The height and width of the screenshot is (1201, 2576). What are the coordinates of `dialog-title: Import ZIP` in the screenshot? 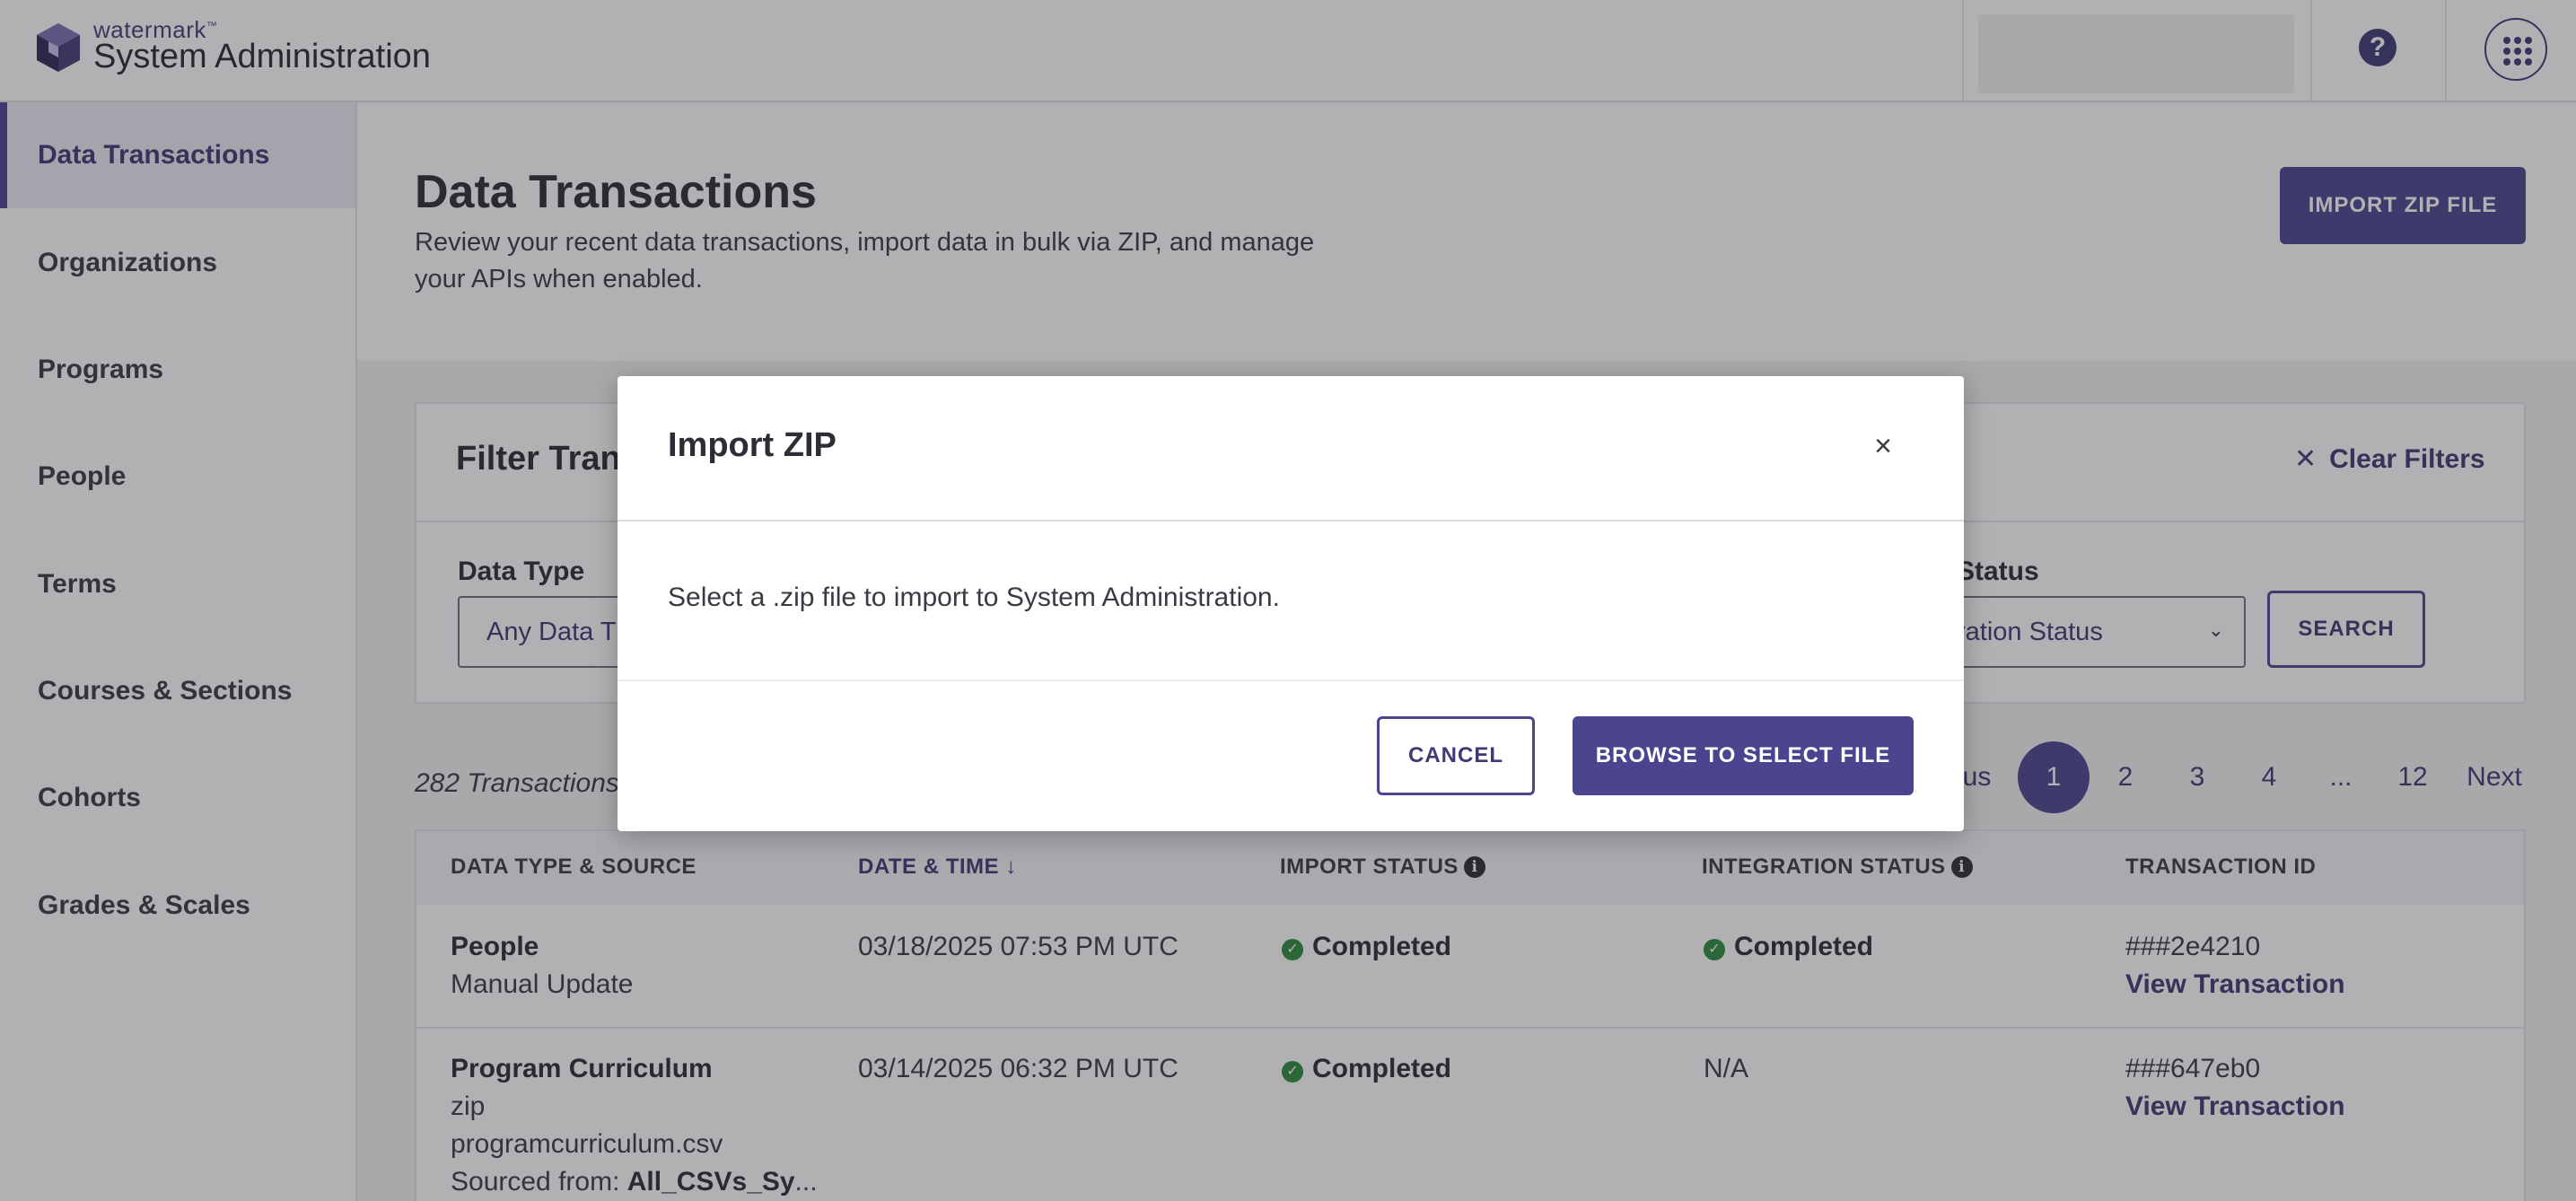 It's located at (752, 445).